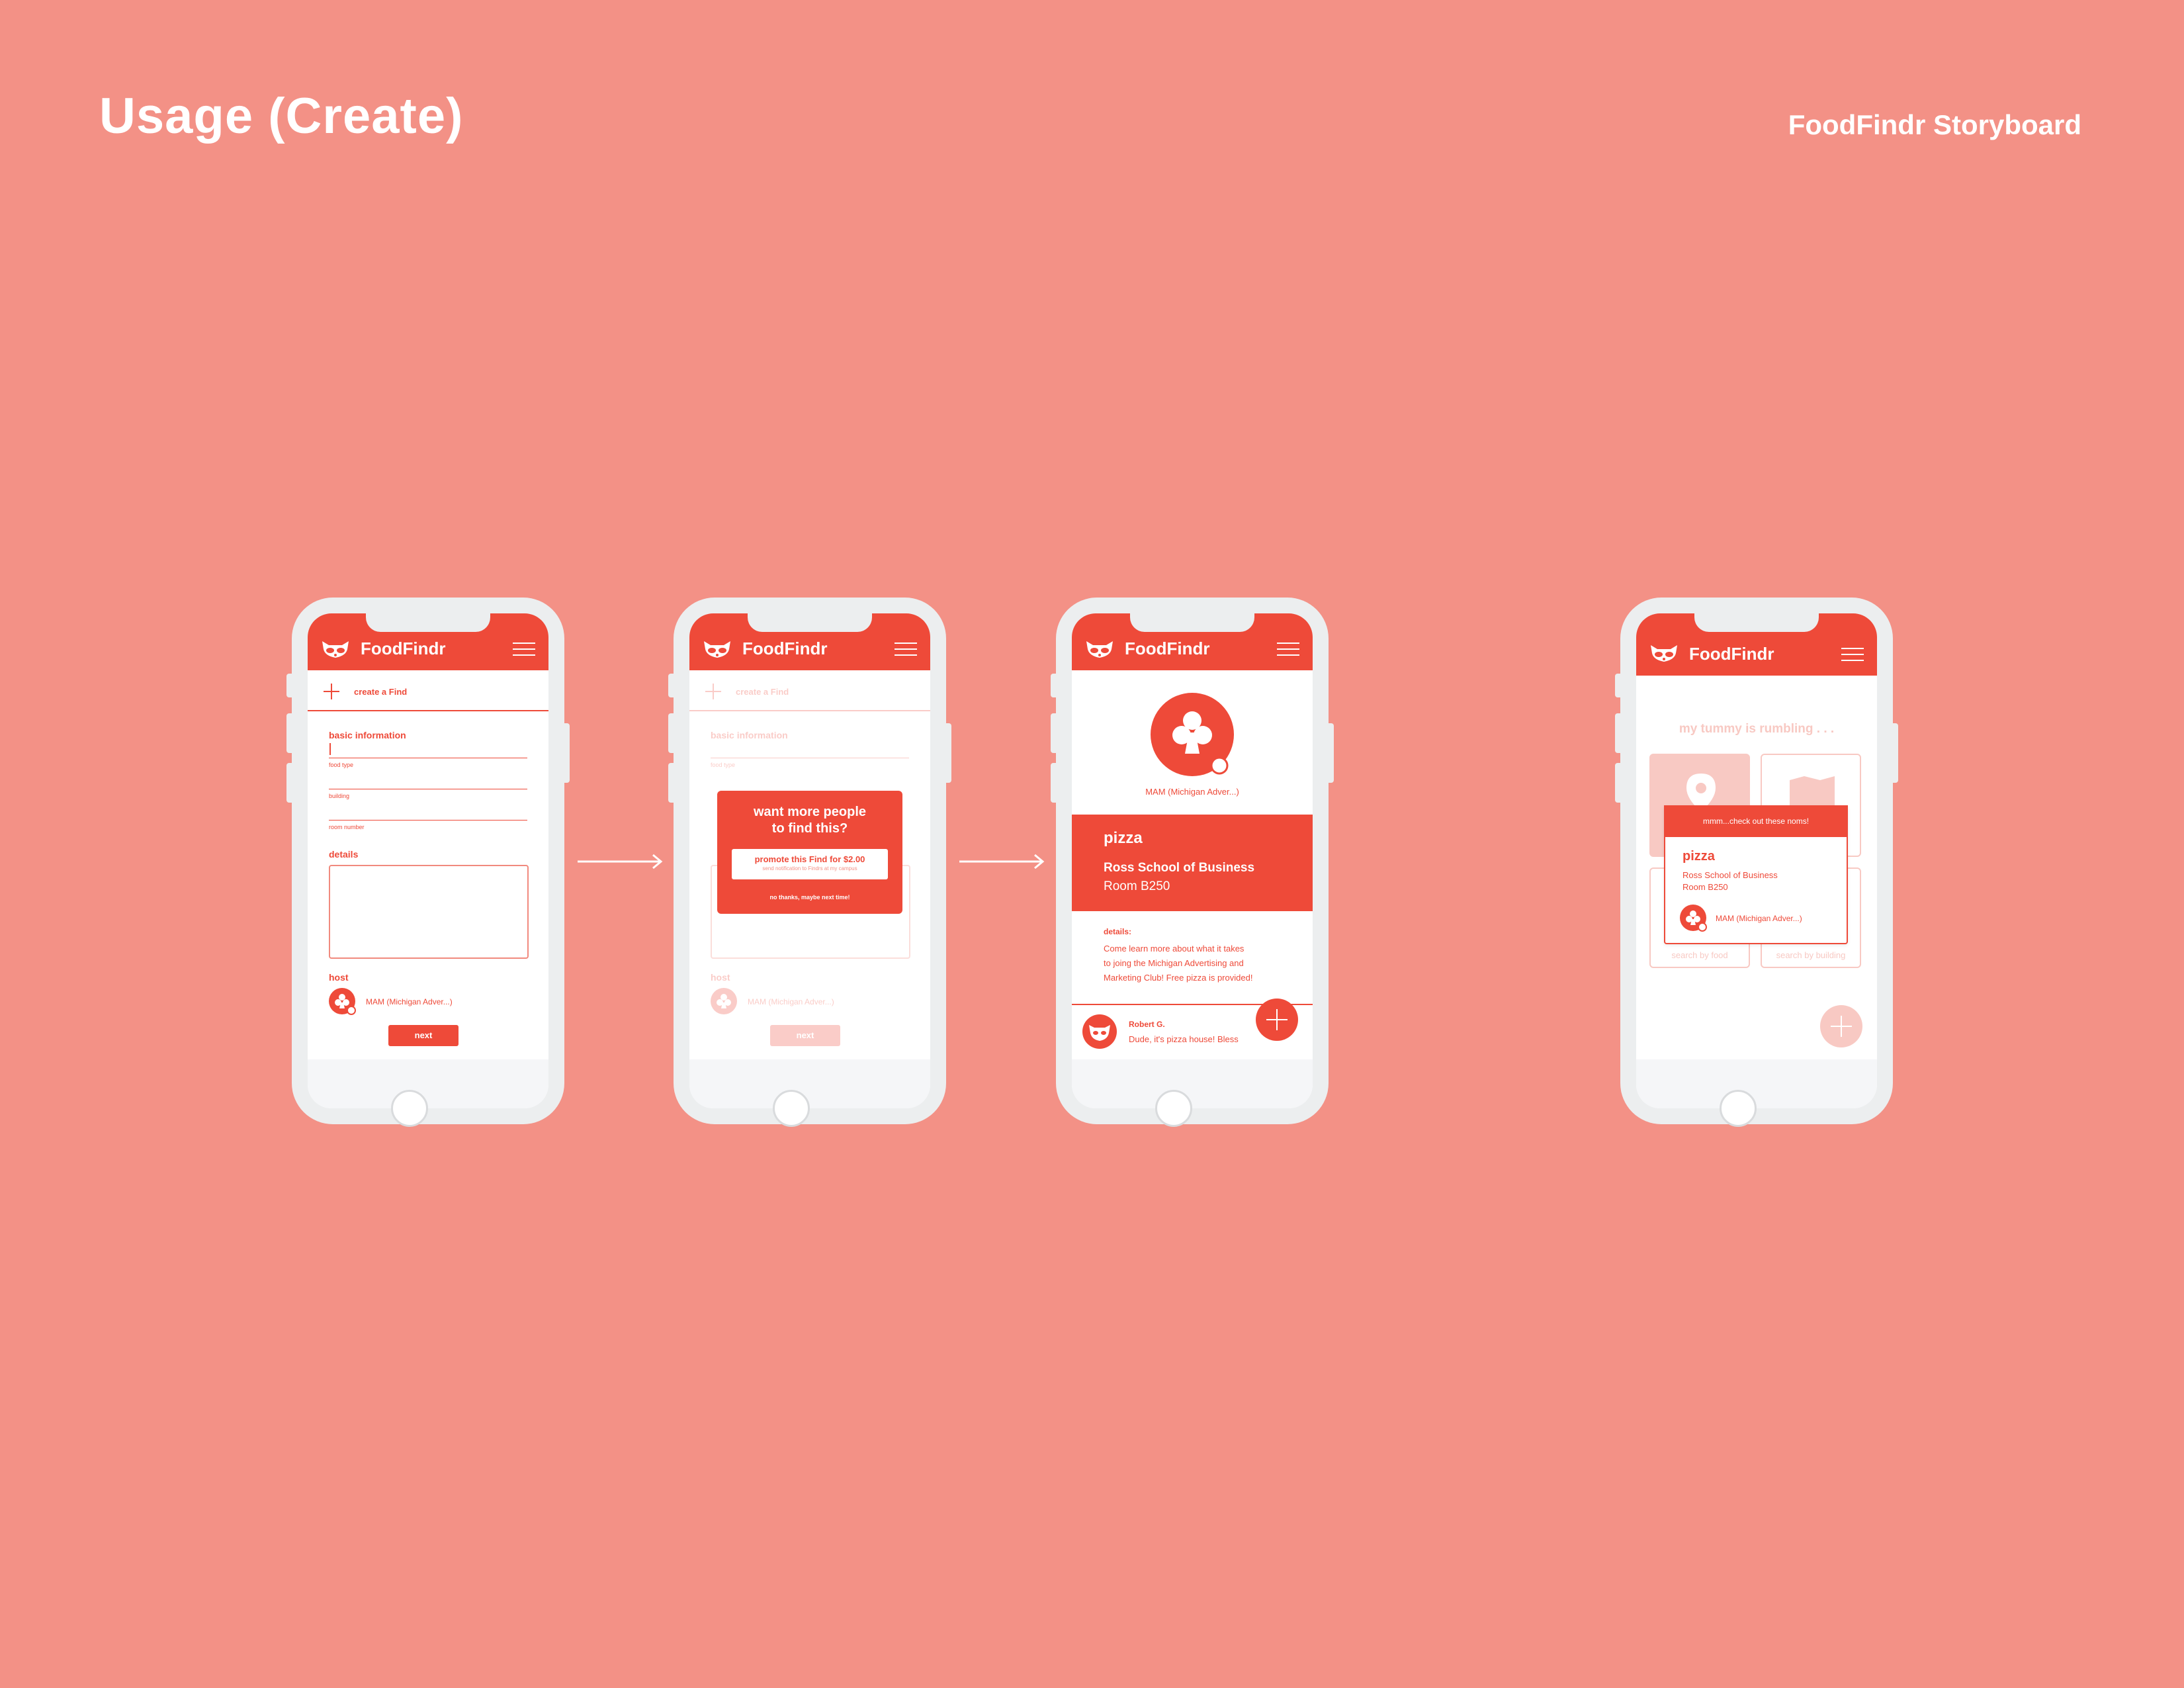 This screenshot has height=1688, width=2184. What do you see at coordinates (1099, 1031) in the screenshot?
I see `commenter-avatar-icon` at bounding box center [1099, 1031].